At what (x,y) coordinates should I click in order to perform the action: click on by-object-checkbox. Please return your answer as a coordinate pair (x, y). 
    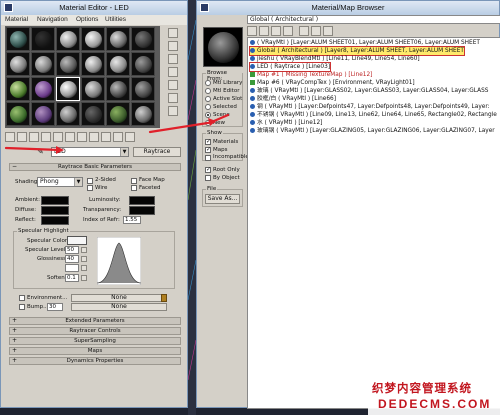
    Looking at the image, I should click on (208, 178).